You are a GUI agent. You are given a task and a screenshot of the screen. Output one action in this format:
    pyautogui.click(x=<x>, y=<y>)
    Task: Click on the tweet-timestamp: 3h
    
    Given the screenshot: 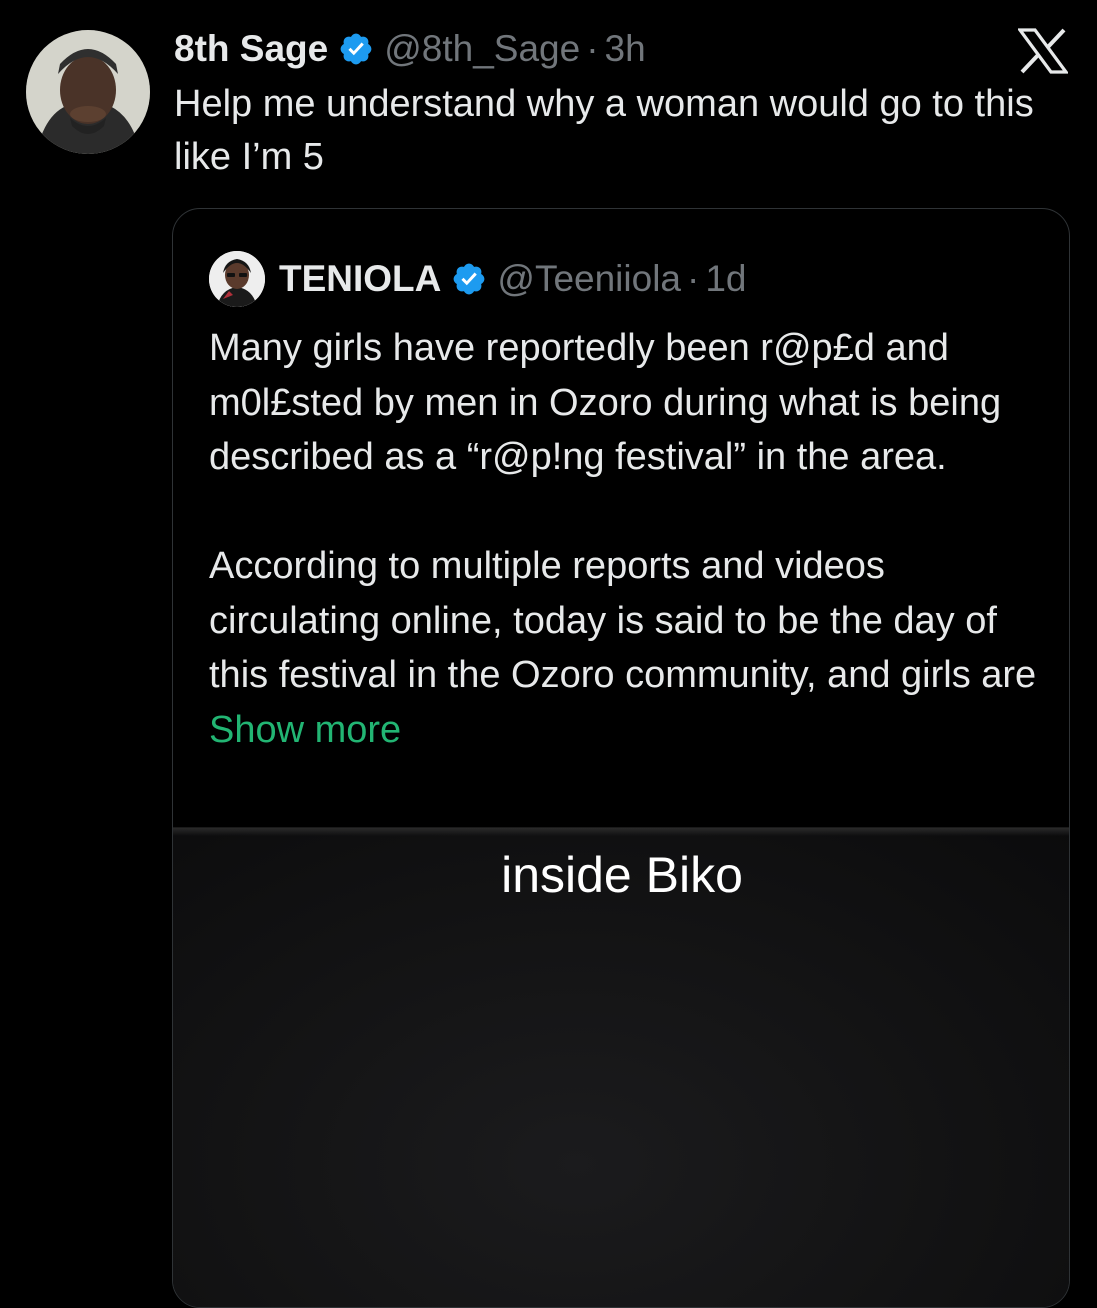 What is the action you would take?
    pyautogui.click(x=625, y=49)
    